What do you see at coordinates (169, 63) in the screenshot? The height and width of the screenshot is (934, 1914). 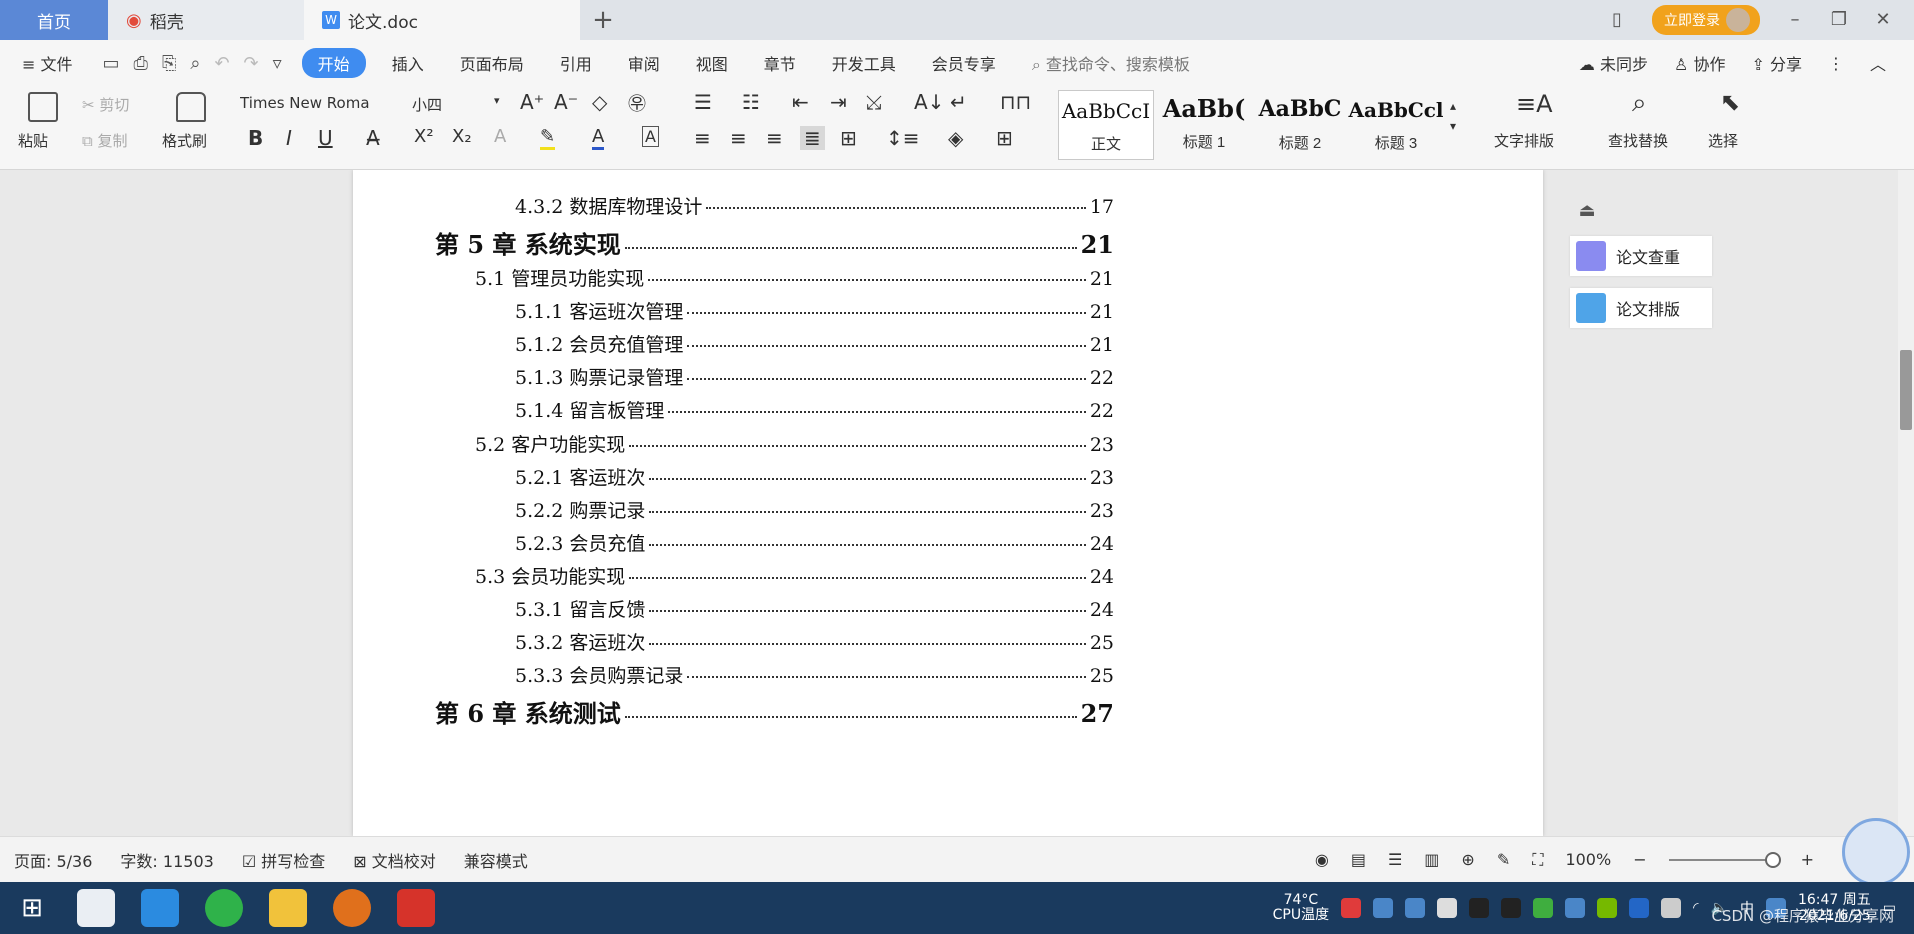 I see `print-icon: ⎘` at bounding box center [169, 63].